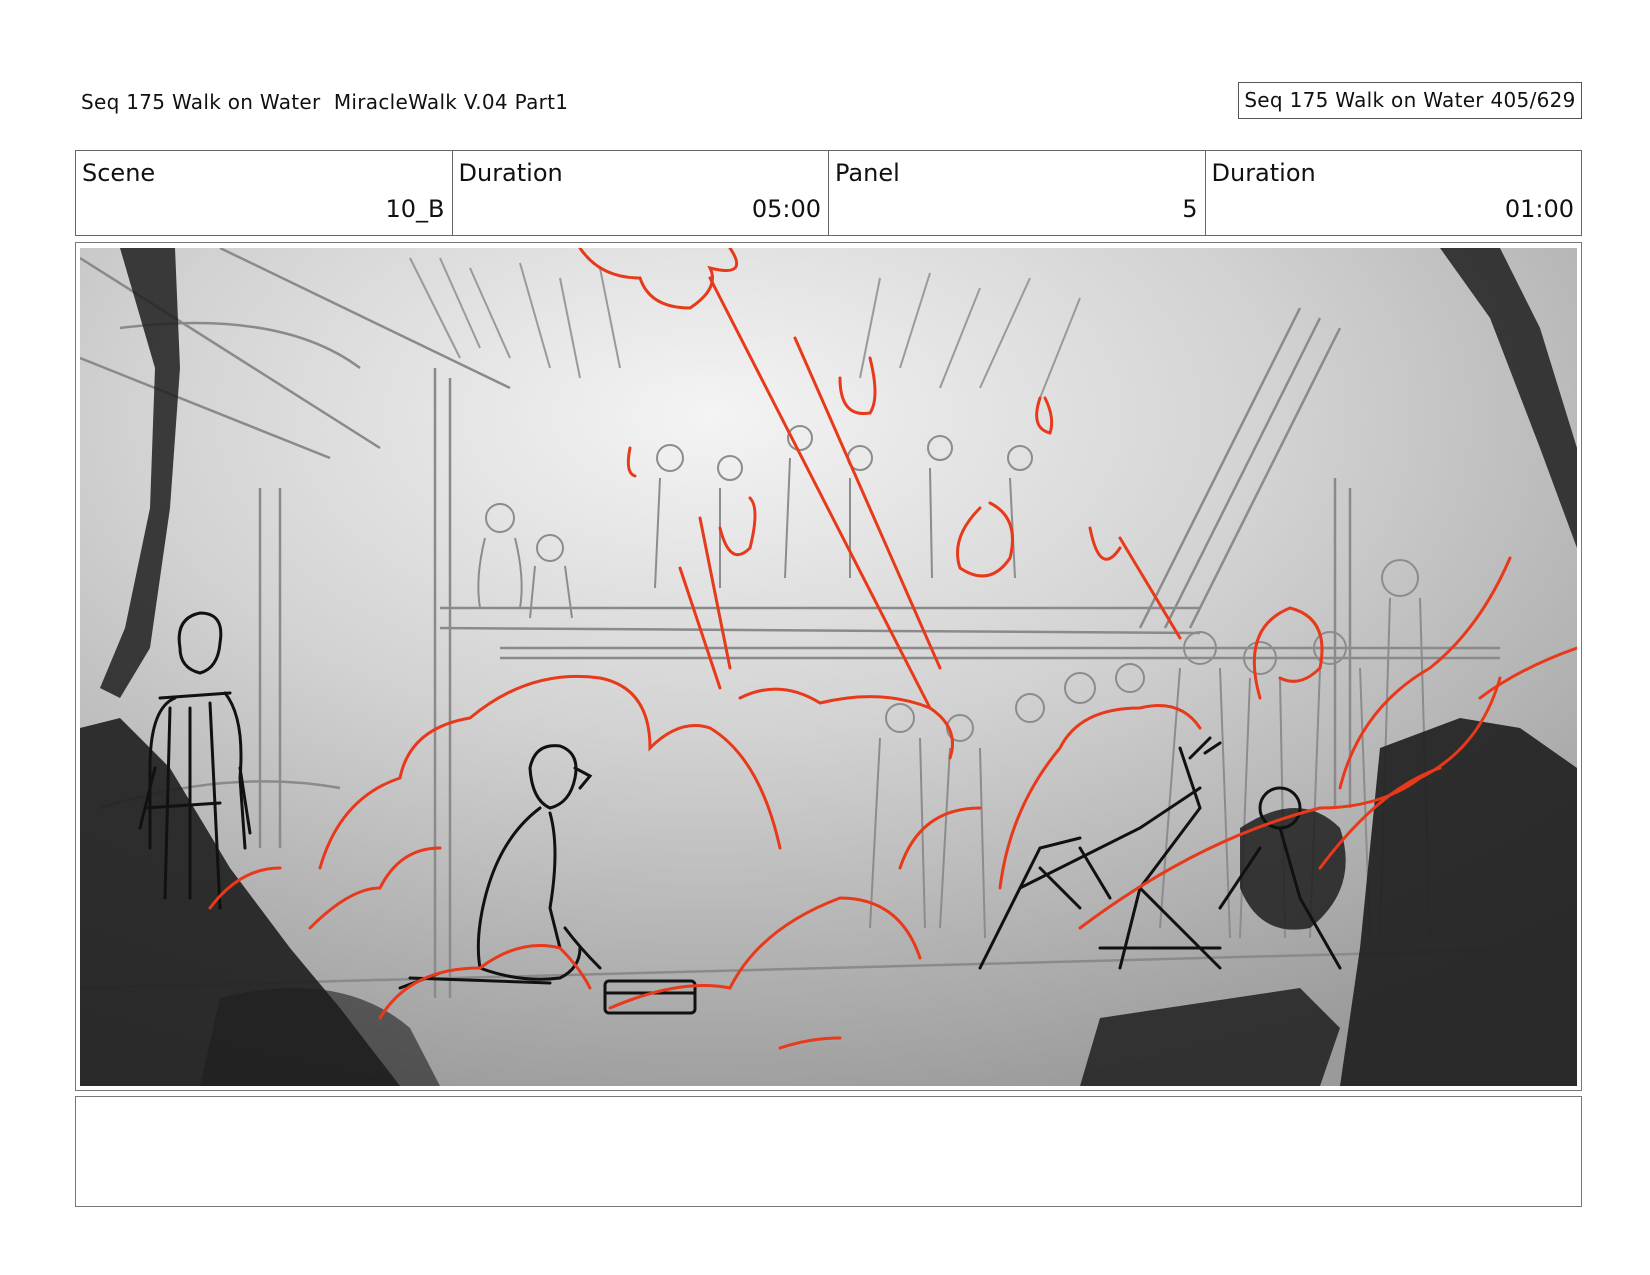 The image size is (1650, 1275). What do you see at coordinates (415, 209) in the screenshot?
I see `scene-value: 10_B` at bounding box center [415, 209].